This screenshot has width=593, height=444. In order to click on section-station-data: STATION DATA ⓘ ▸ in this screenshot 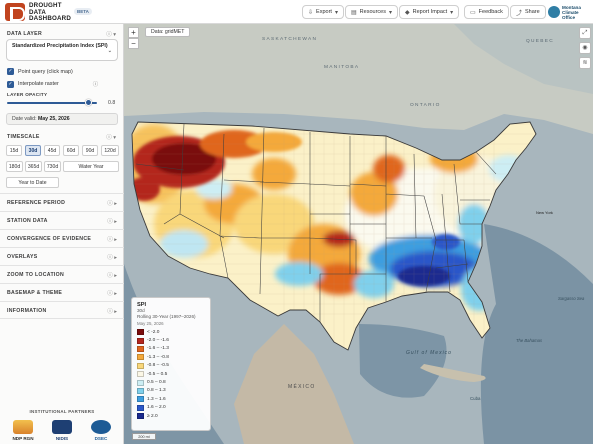, I will do `click(62, 220)`.